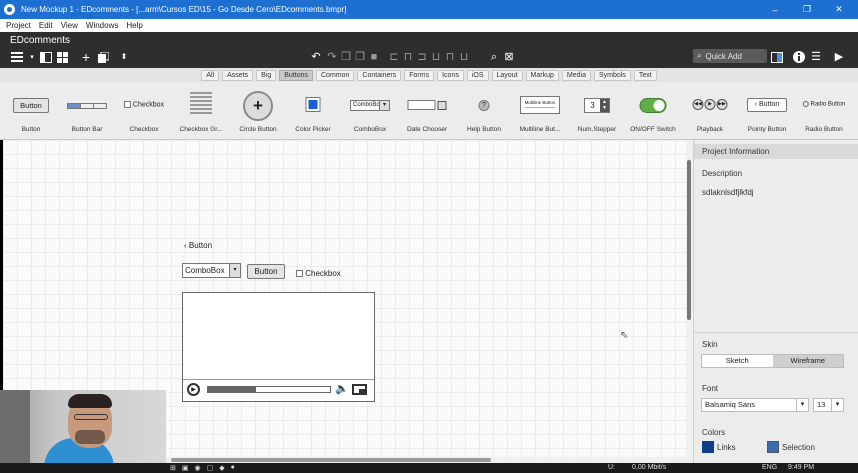  I want to click on align-top-icon: ⊔, so click(436, 57).